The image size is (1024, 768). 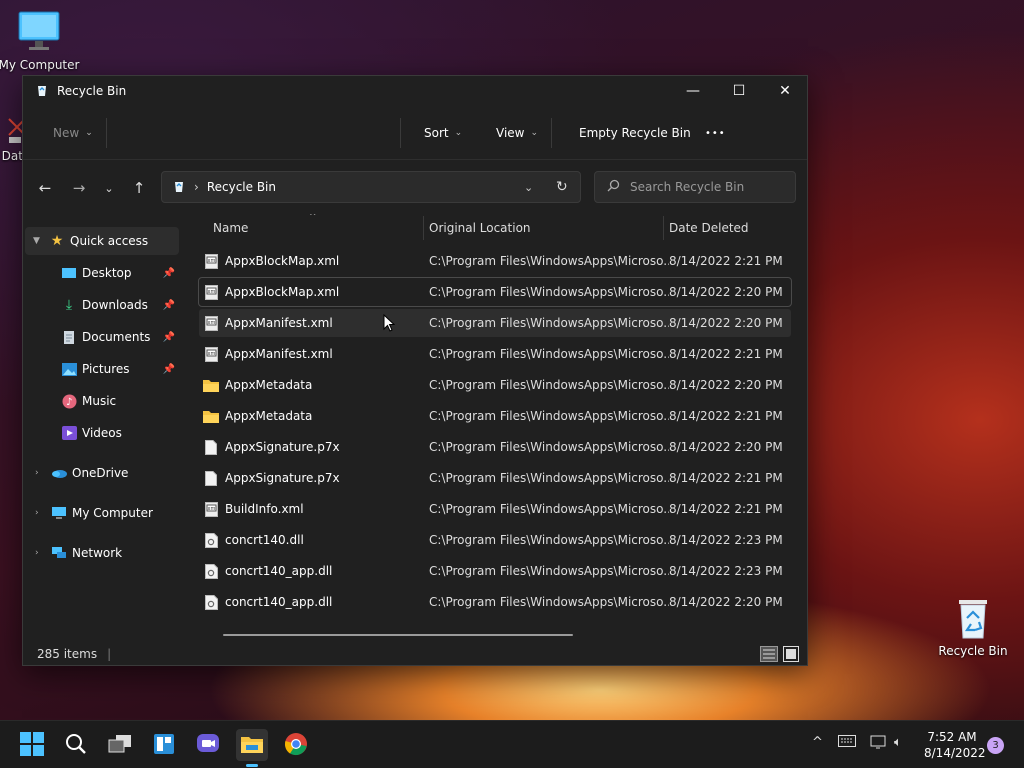 I want to click on nav-item-network: › Network, so click(x=102, y=553).